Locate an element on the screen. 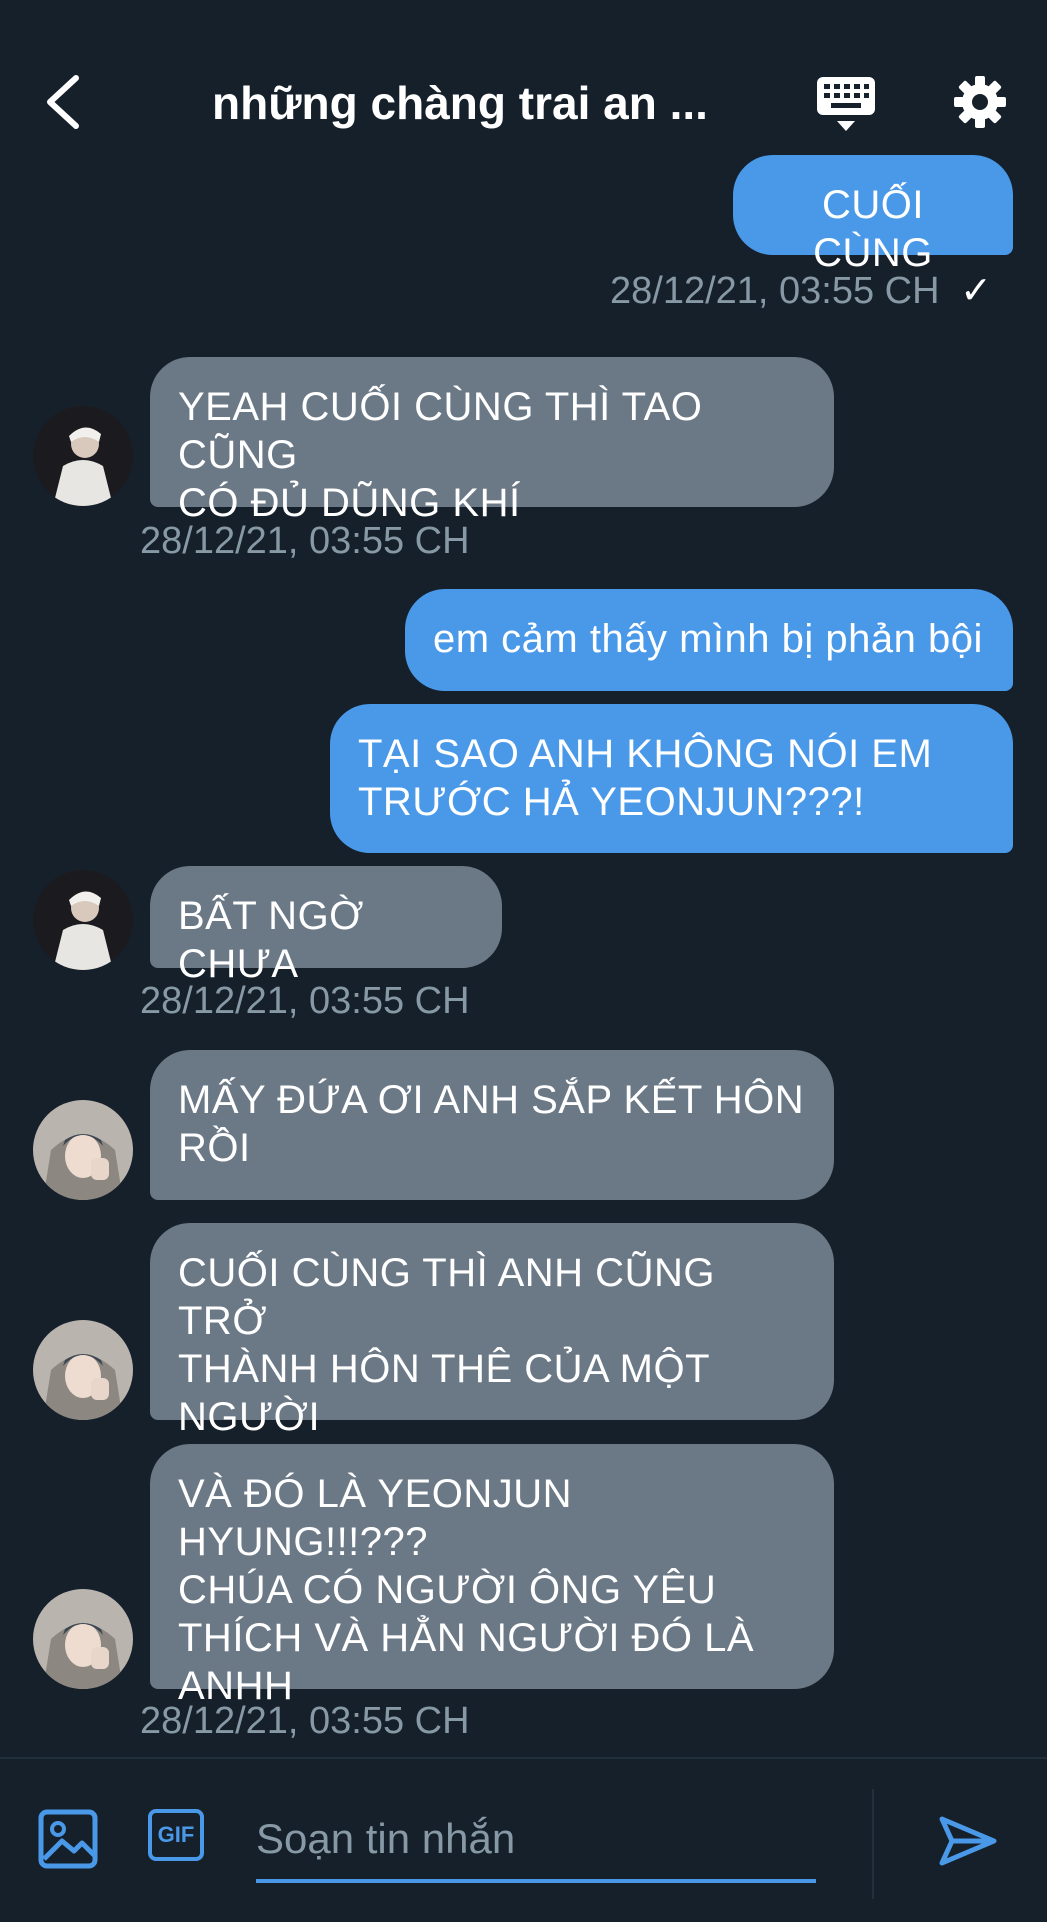  message-timestamp: 28/12/21, 03:55 CH ✓ is located at coordinates (801, 291).